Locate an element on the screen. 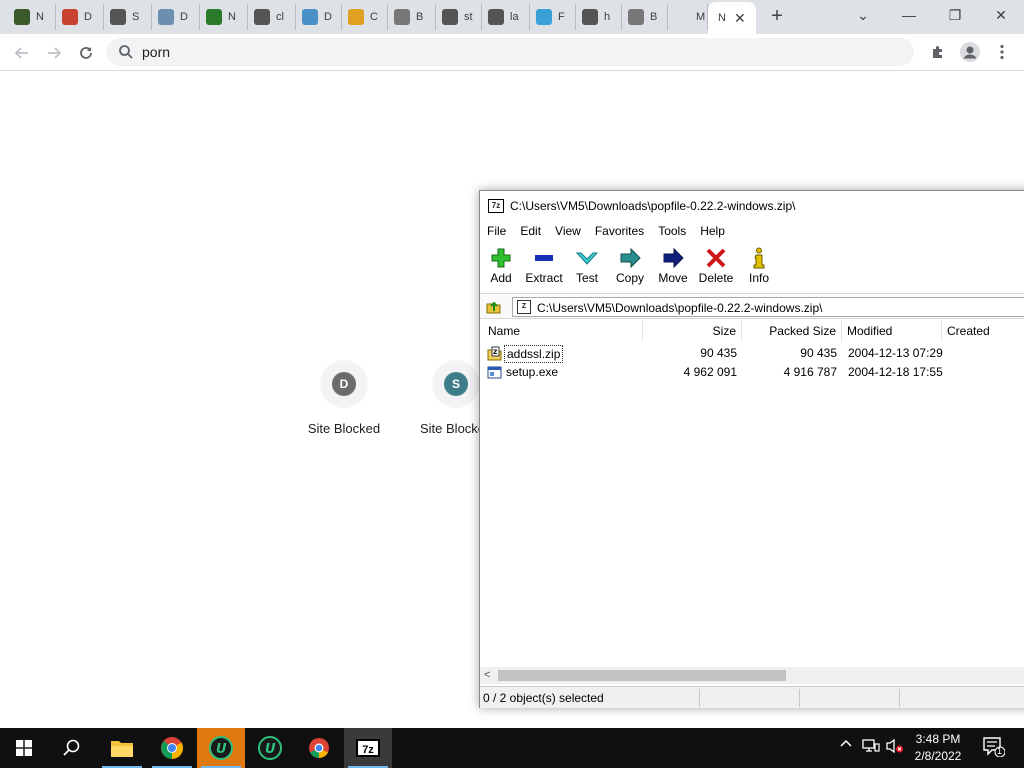  column-header-created: Created is located at coordinates (983, 331).